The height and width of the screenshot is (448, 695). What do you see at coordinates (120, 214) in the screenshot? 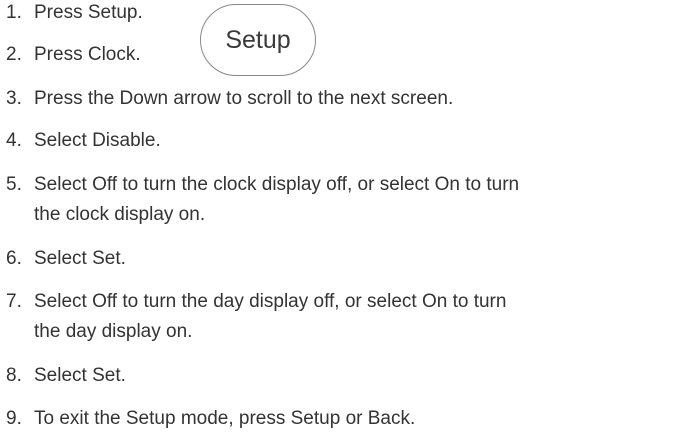
I see `step-5-continuation: the clock display on.` at bounding box center [120, 214].